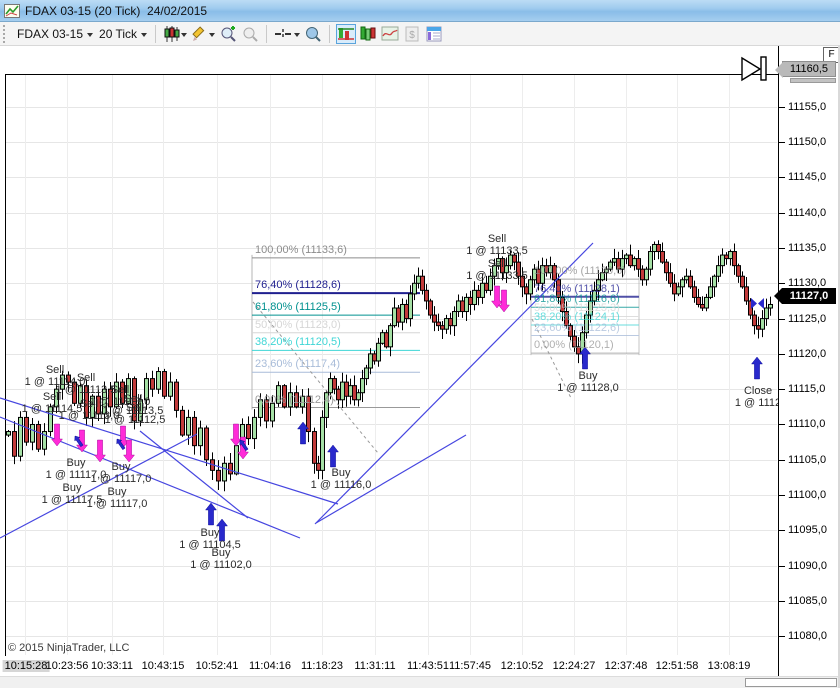 This screenshot has width=840, height=688. Describe the element at coordinates (574, 666) in the screenshot. I see `time-tick-label: 12:24:27` at that location.